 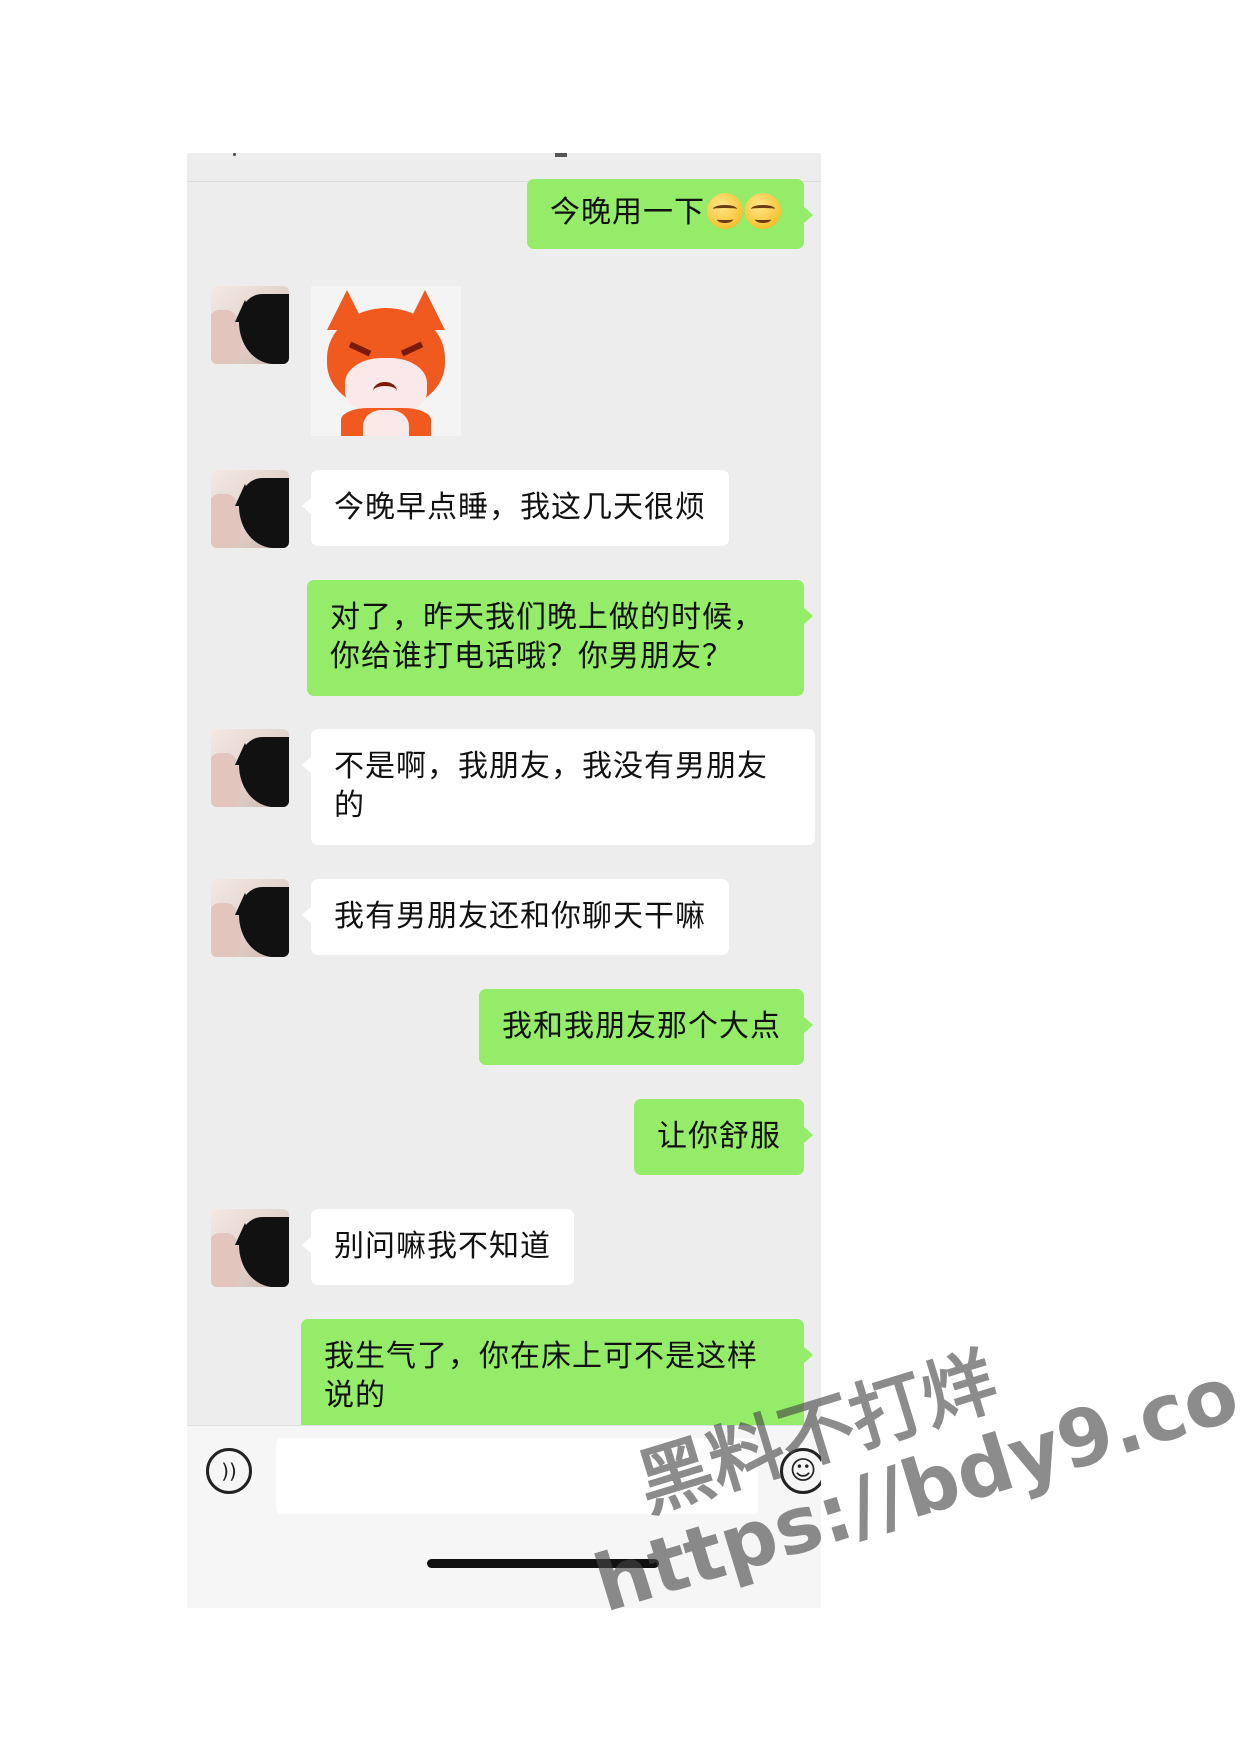 I want to click on outgoing-message-bubble: 今晚用一下, so click(x=670, y=214).